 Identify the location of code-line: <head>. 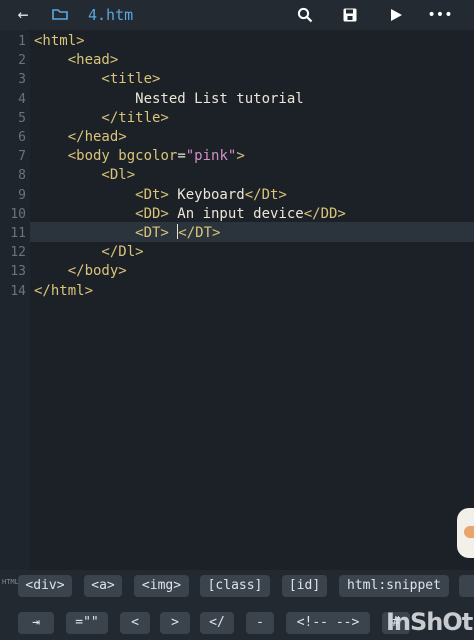
(76, 60).